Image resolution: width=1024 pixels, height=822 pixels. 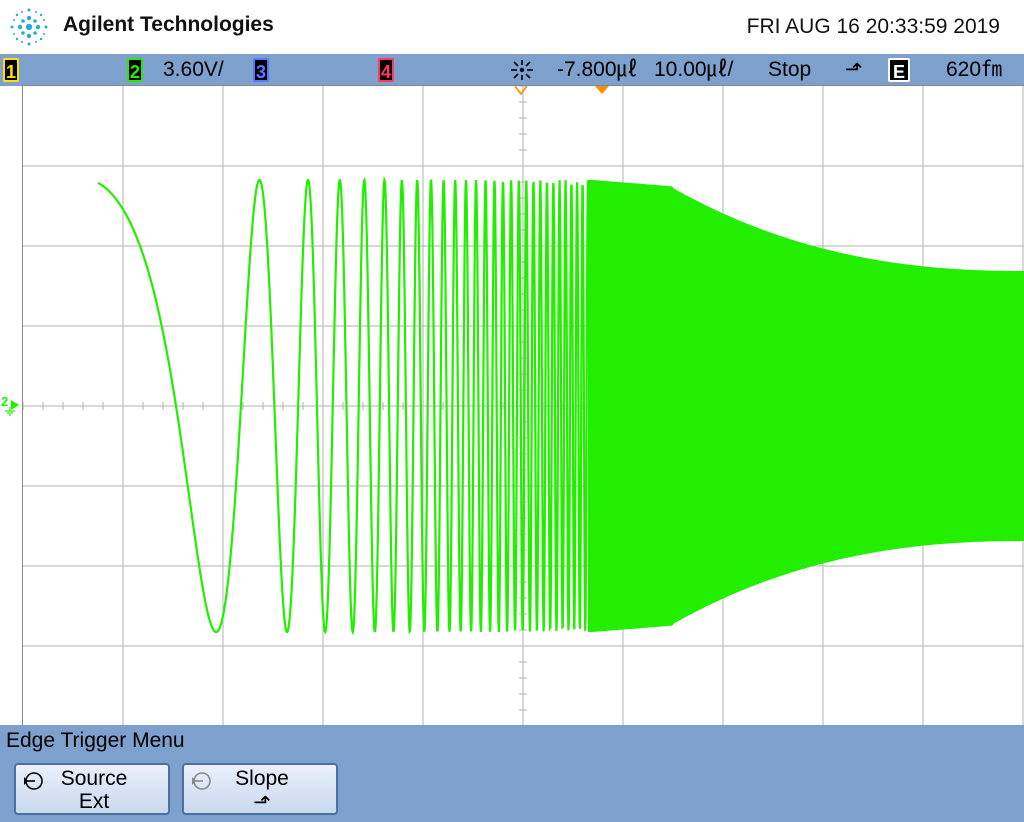 What do you see at coordinates (974, 69) in the screenshot?
I see `trigger-level: 620㎙` at bounding box center [974, 69].